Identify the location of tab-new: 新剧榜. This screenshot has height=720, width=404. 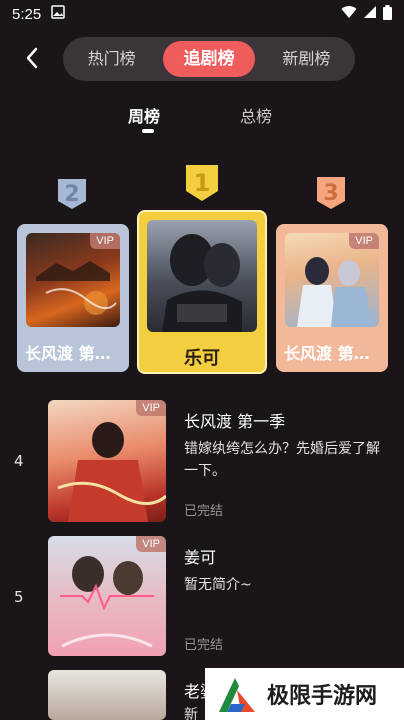
(306, 59).